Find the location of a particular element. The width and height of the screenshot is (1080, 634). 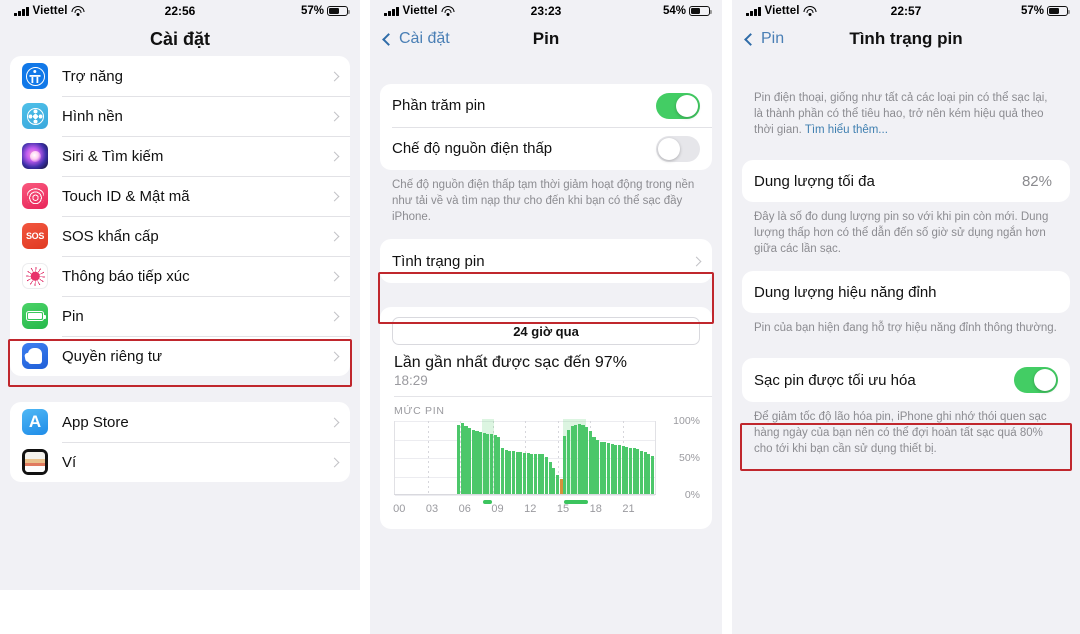

back-button-battery: Pin is located at coordinates (764, 39).